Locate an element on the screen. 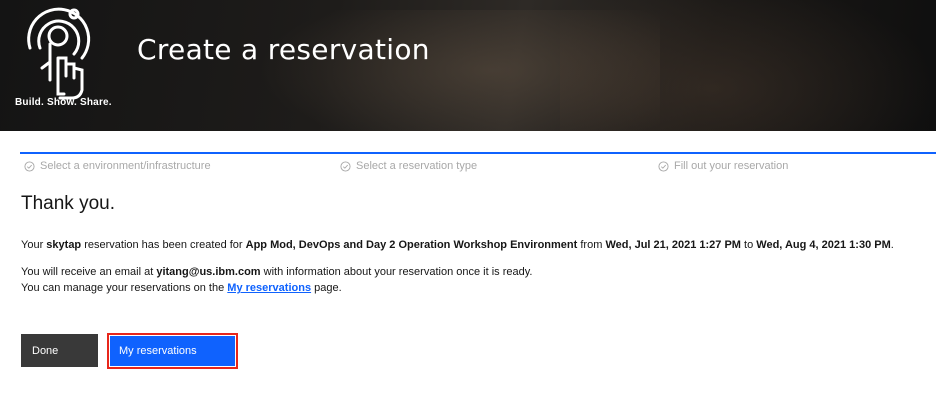  end-datetime: Wed, Aug 4, 2021 1:30 PM is located at coordinates (823, 245).